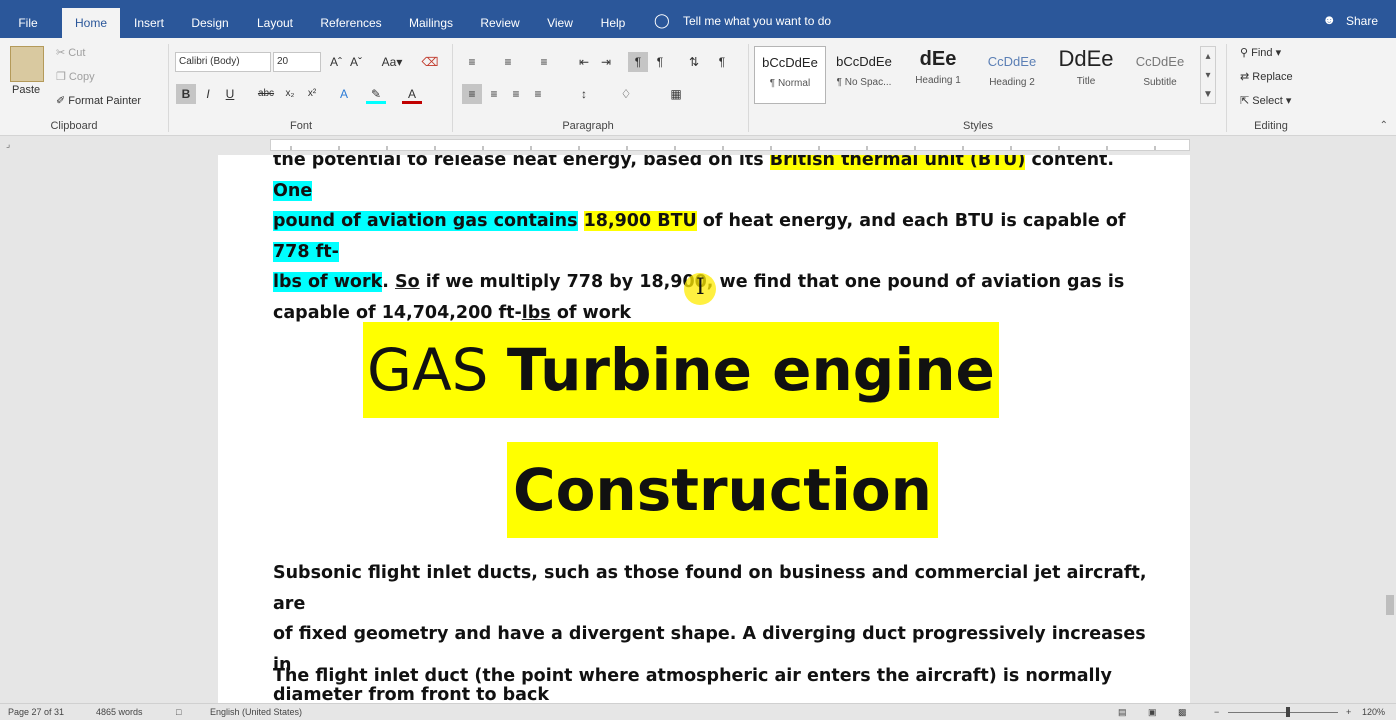  What do you see at coordinates (98, 100) in the screenshot?
I see `format-painter-button: ✐ Format Painter` at bounding box center [98, 100].